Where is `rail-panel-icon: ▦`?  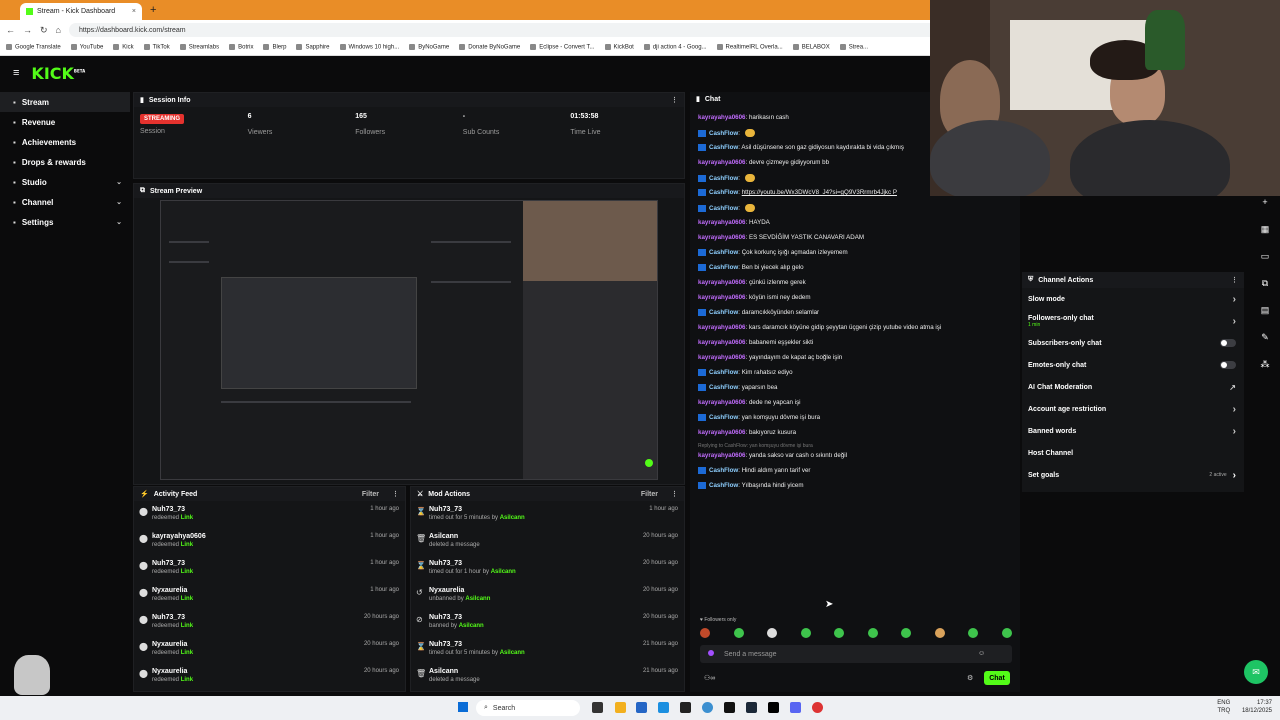
rail-panel-icon: ▦ is located at coordinates (1265, 231).